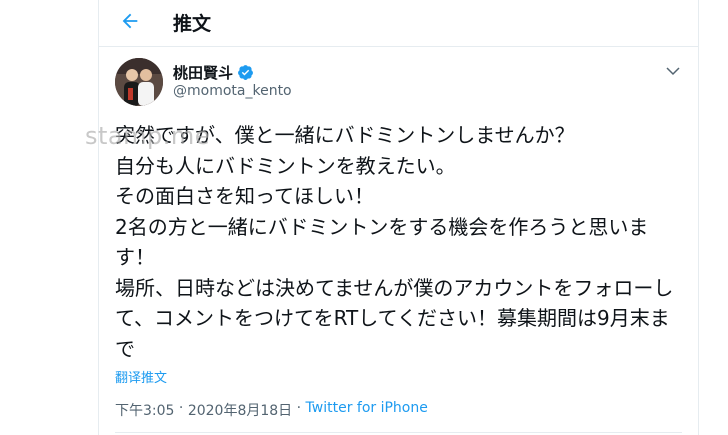  Describe the element at coordinates (240, 410) in the screenshot. I see `tweet-date: 2020年8月18日` at that location.